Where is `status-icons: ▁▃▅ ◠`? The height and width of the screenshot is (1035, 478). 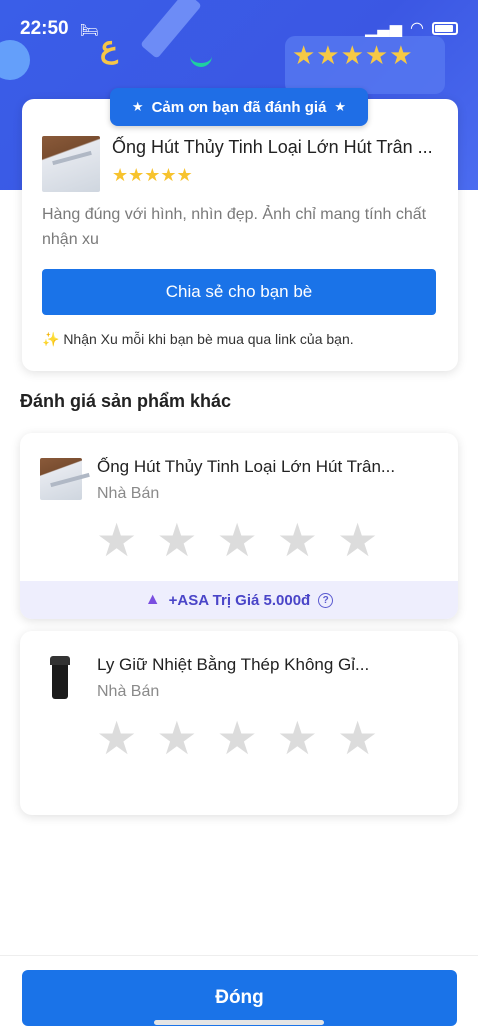 status-icons: ▁▃▅ ◠ is located at coordinates (411, 28).